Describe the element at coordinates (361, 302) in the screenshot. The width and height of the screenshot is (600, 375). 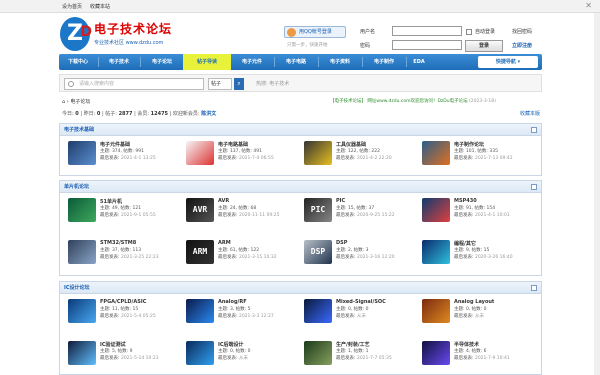
I see `forum-name: Mixed-Signal/SOC` at that location.